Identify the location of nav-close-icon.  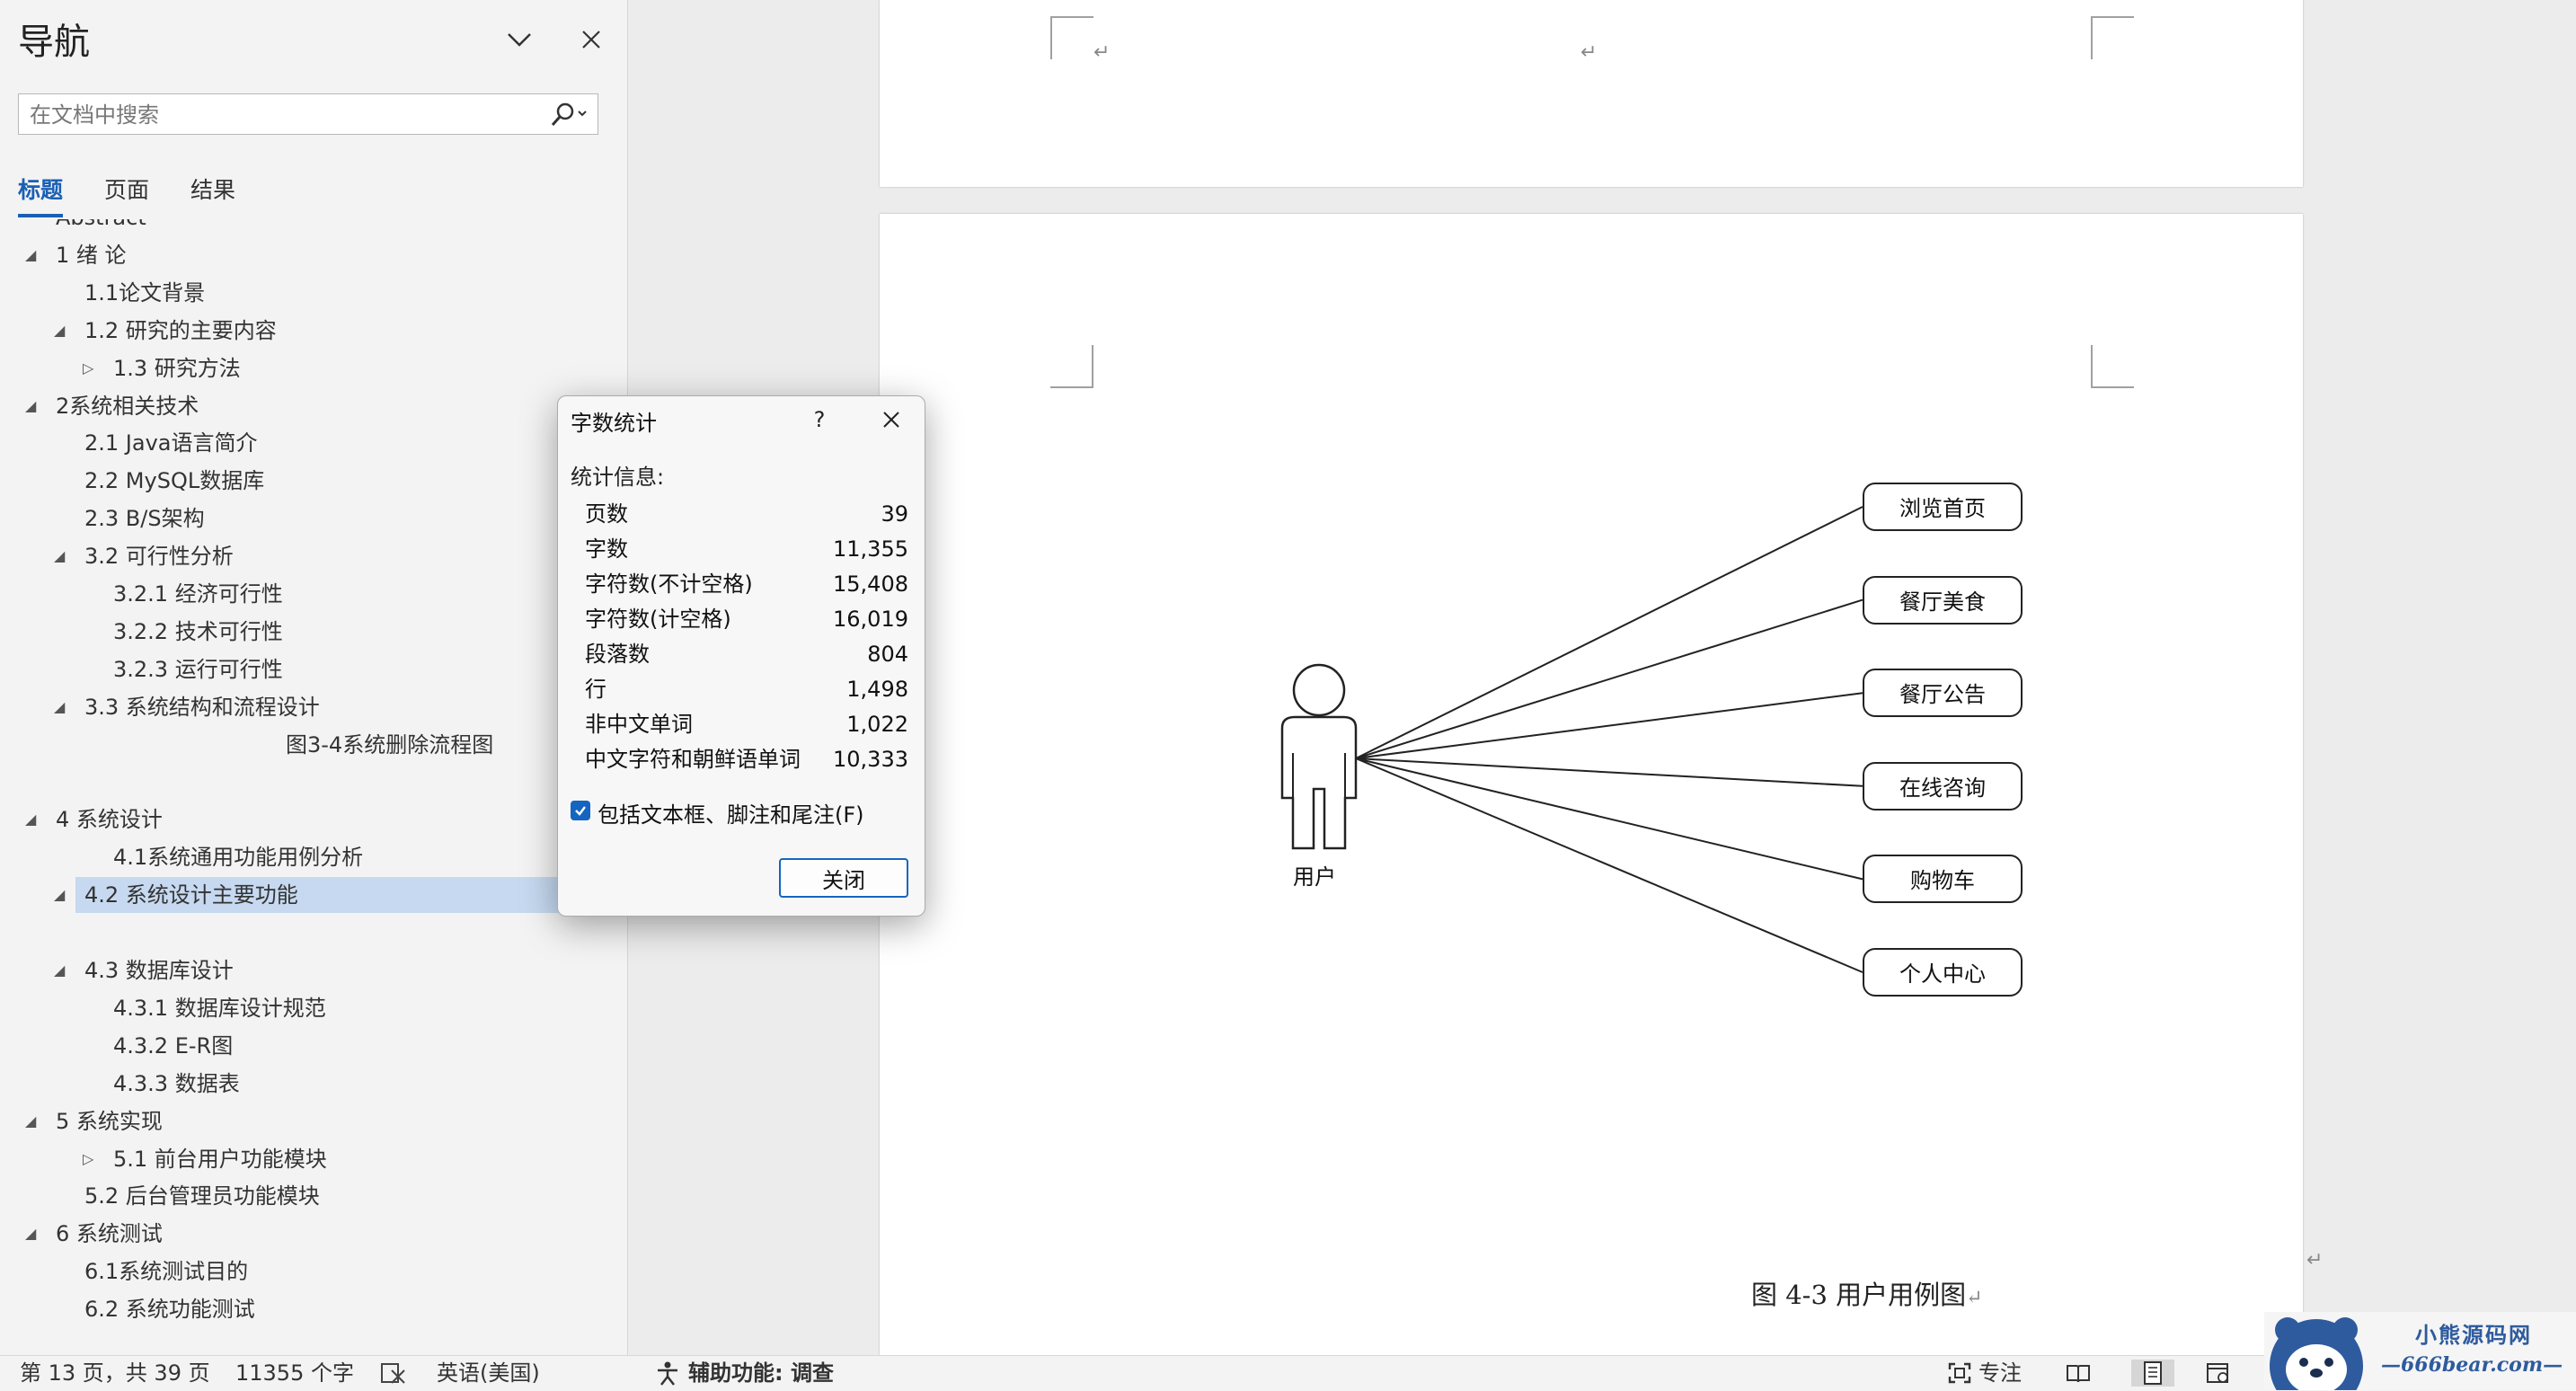
(591, 39).